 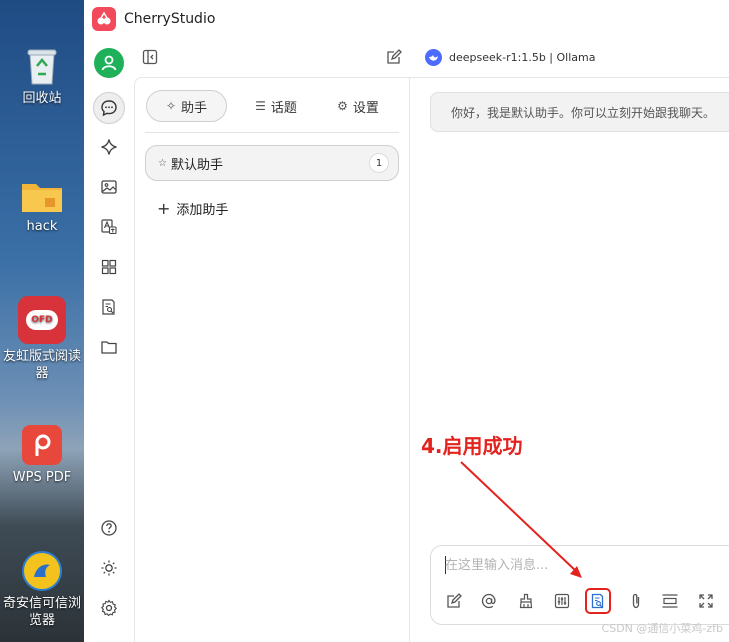 What do you see at coordinates (41, 612) in the screenshot?
I see `desktop-icon-label: 奇安信可信浏览器` at bounding box center [41, 612].